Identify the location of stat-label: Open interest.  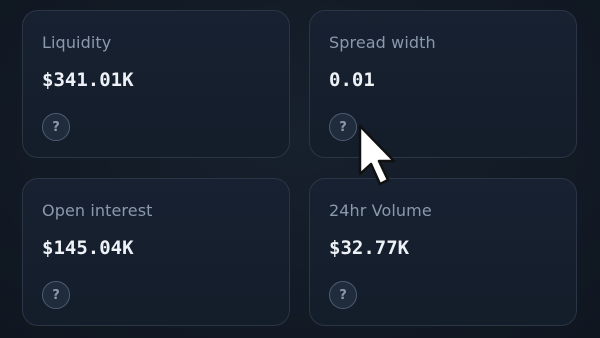
(97, 210).